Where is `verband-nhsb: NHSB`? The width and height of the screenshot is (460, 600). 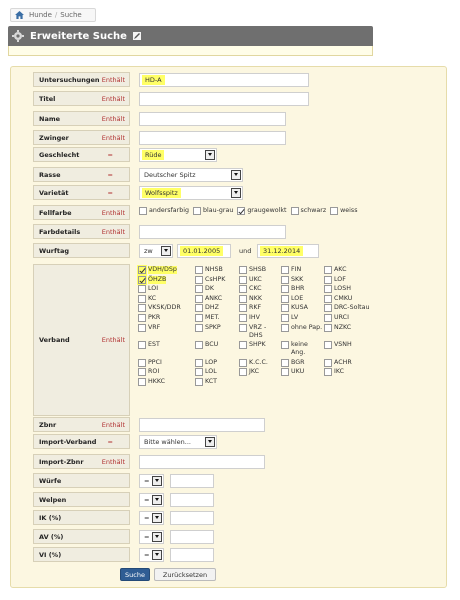 verband-nhsb: NHSB is located at coordinates (217, 270).